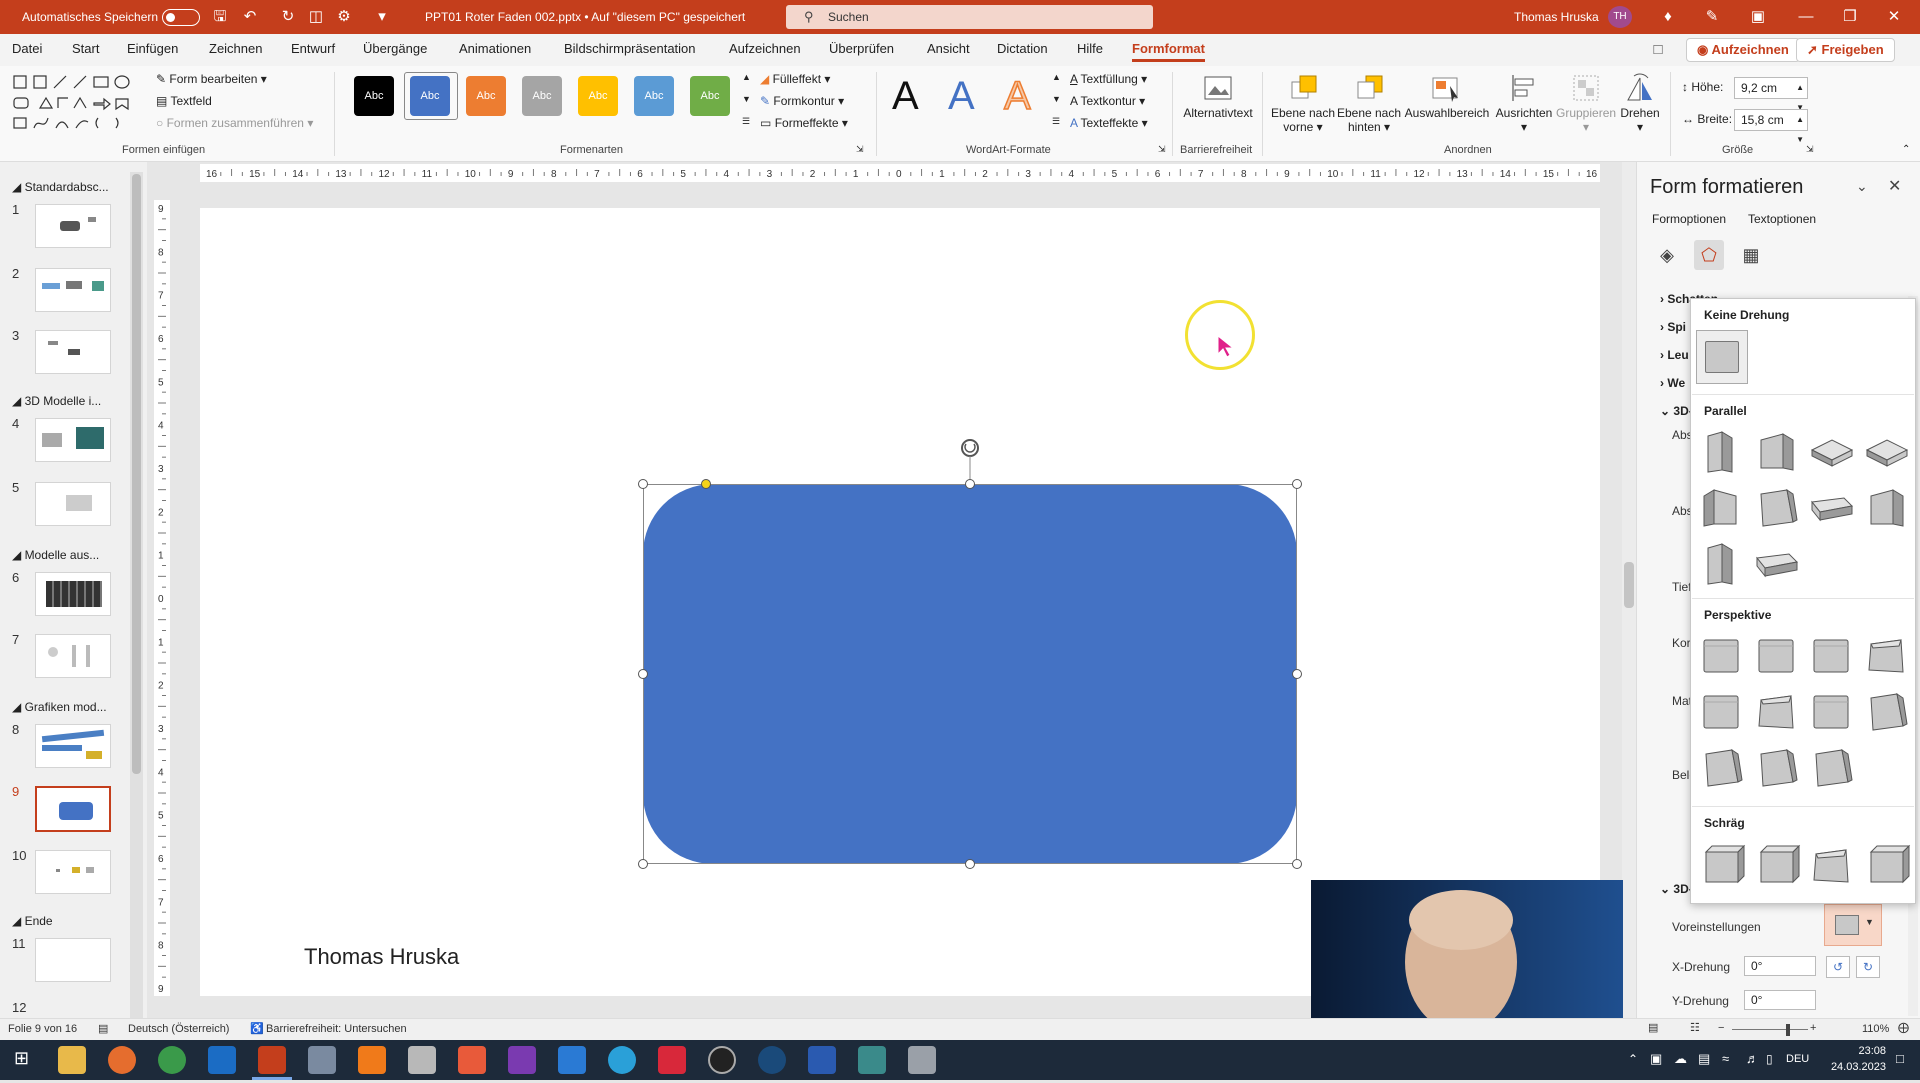 Image resolution: width=1920 pixels, height=1083 pixels. Describe the element at coordinates (905, 96) in the screenshot. I see `wordart-style-black: A` at that location.